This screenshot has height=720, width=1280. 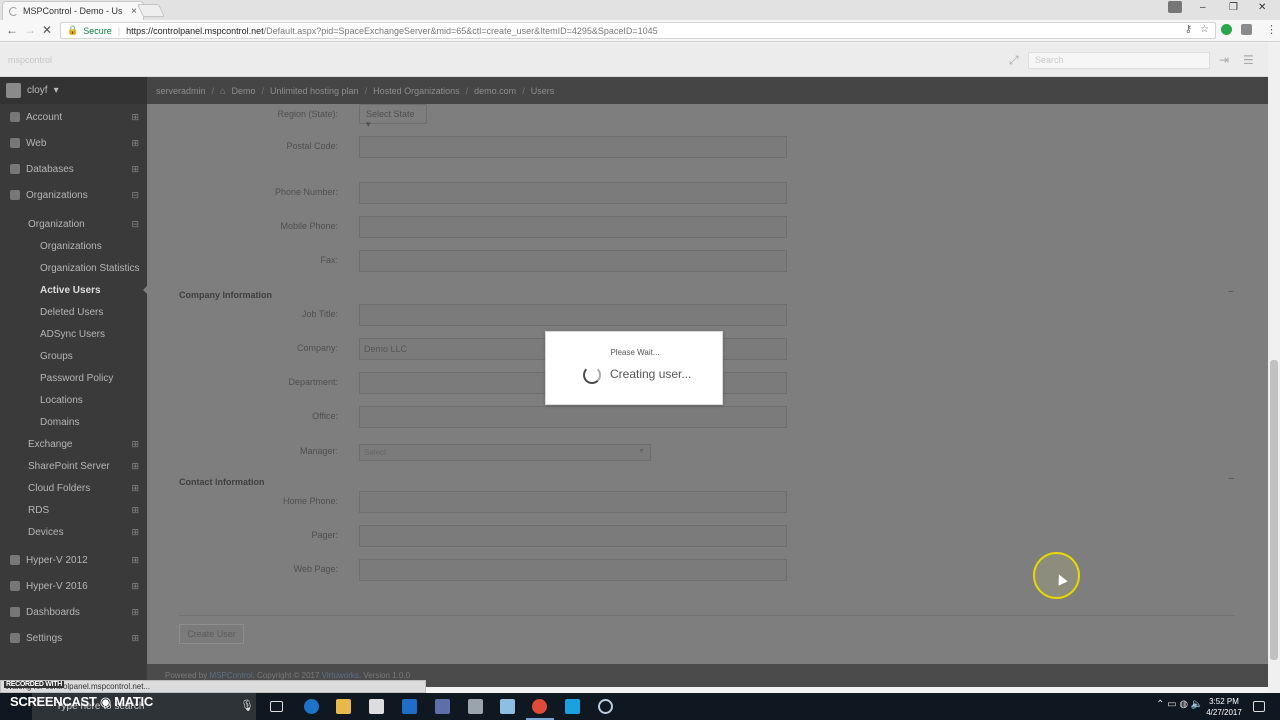 What do you see at coordinates (276, 706) in the screenshot?
I see `task-view-icon` at bounding box center [276, 706].